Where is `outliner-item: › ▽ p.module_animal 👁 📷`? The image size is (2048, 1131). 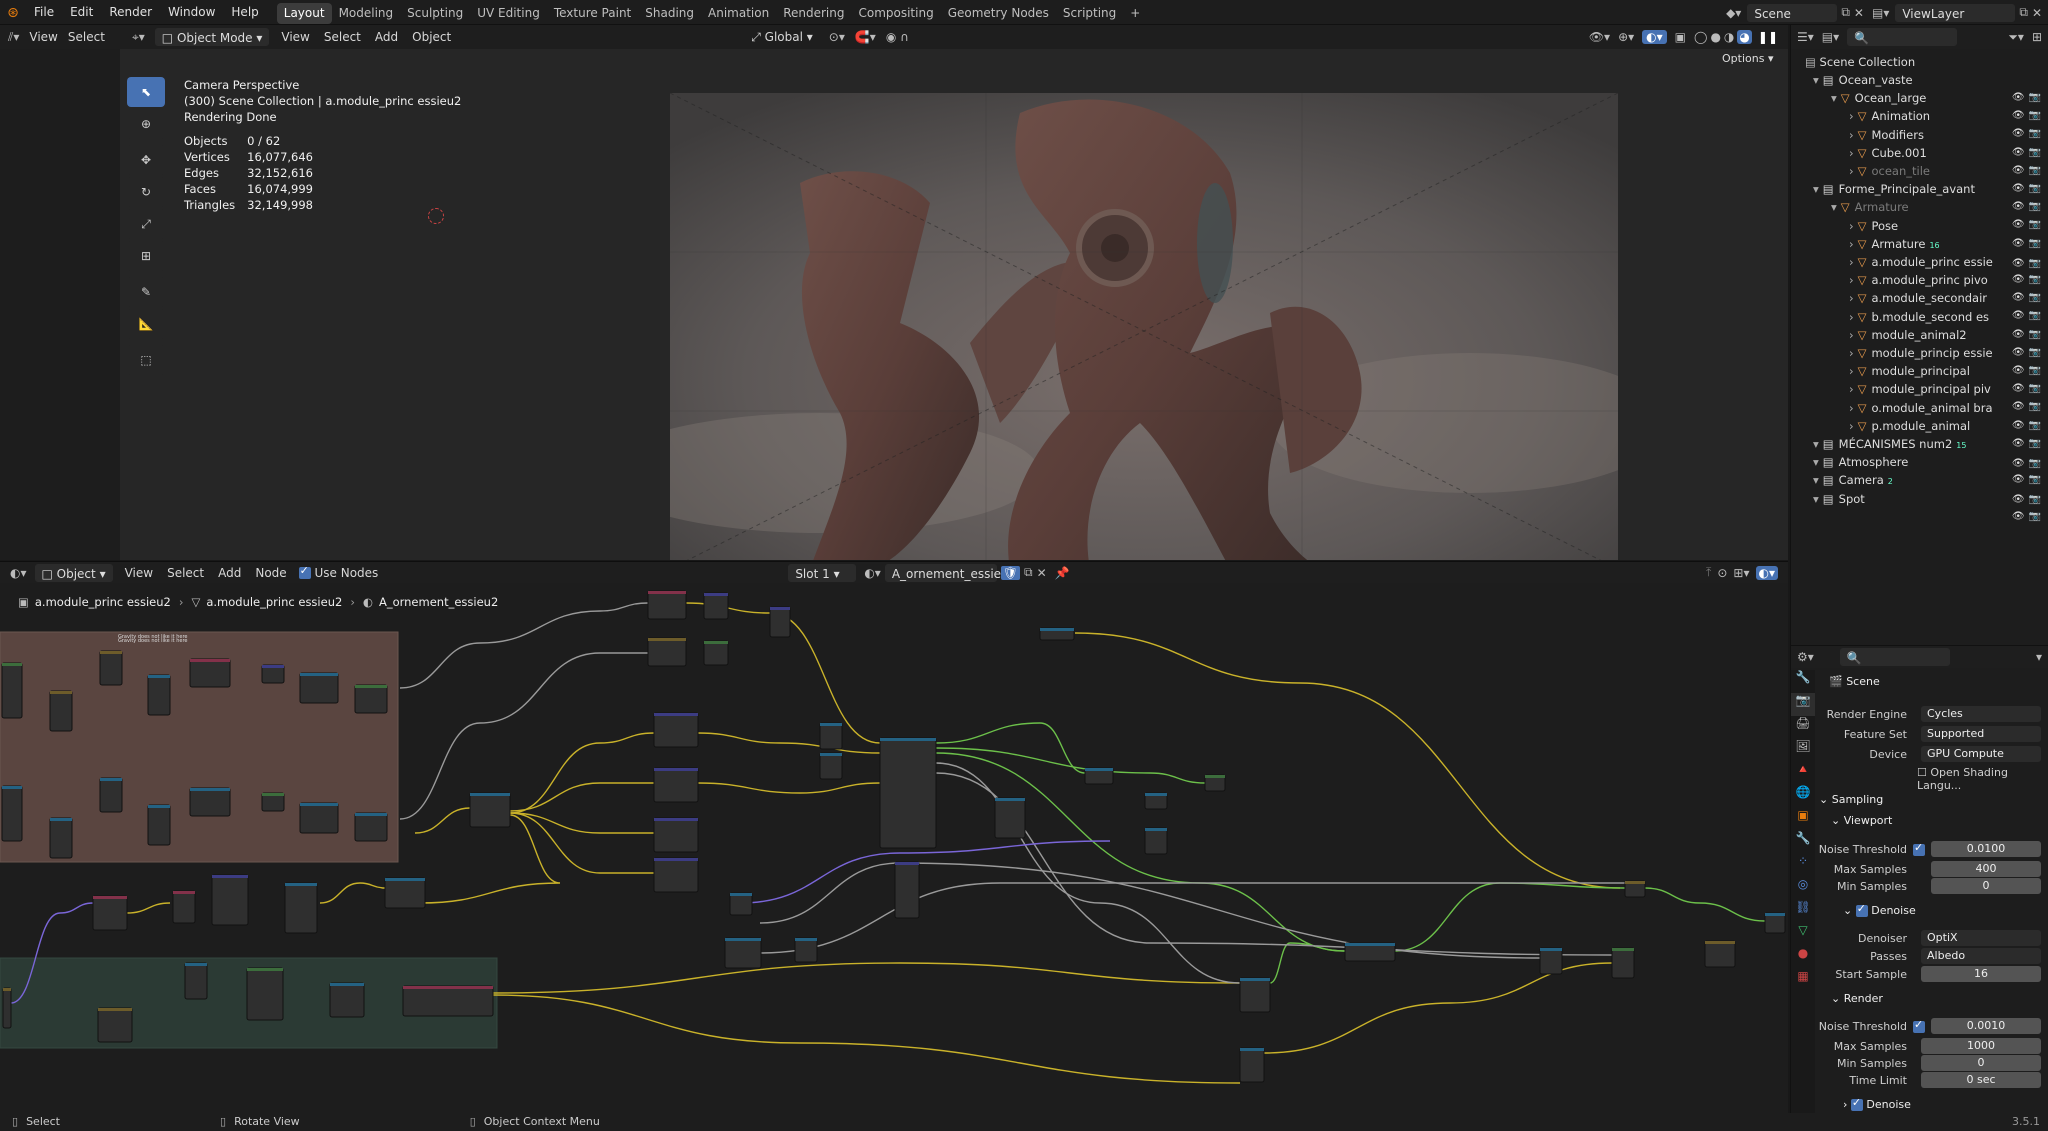
outliner-item: › ▽ p.module_animal 👁 📷 is located at coordinates (1948, 433).